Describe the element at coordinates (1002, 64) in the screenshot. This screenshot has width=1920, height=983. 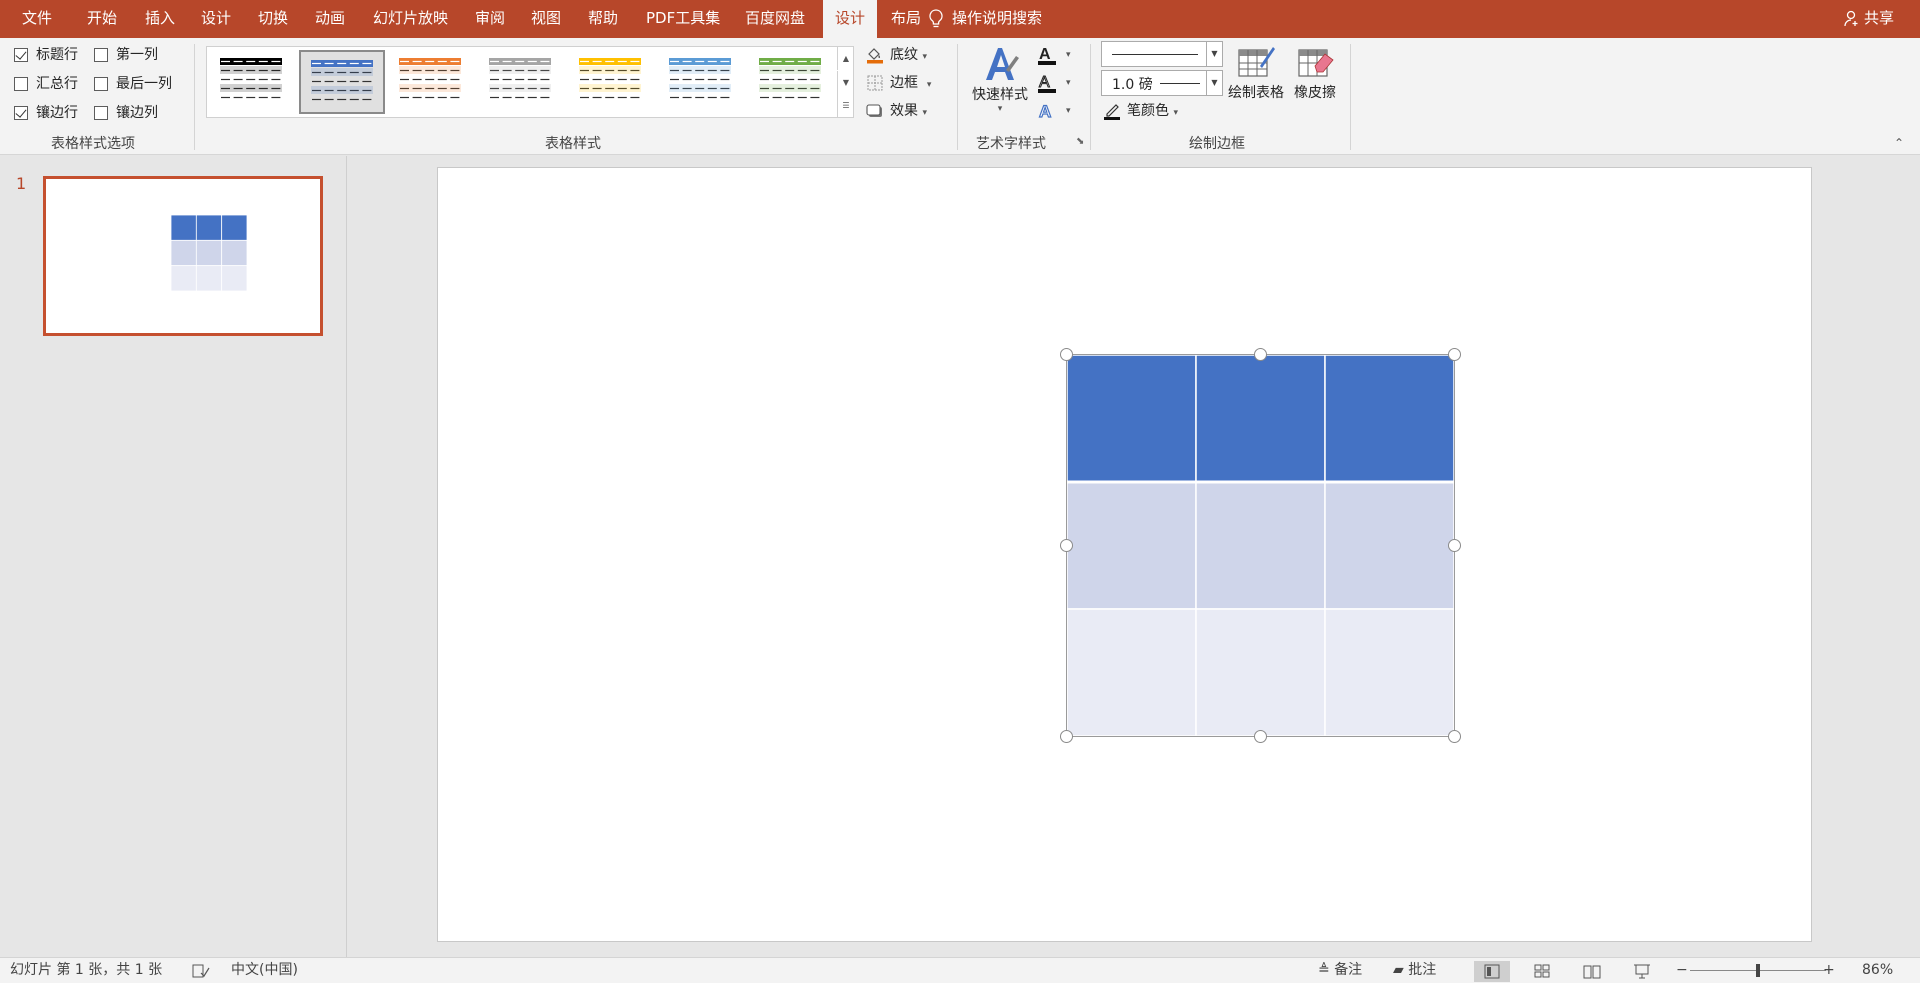
I see `wordart-a-icon` at that location.